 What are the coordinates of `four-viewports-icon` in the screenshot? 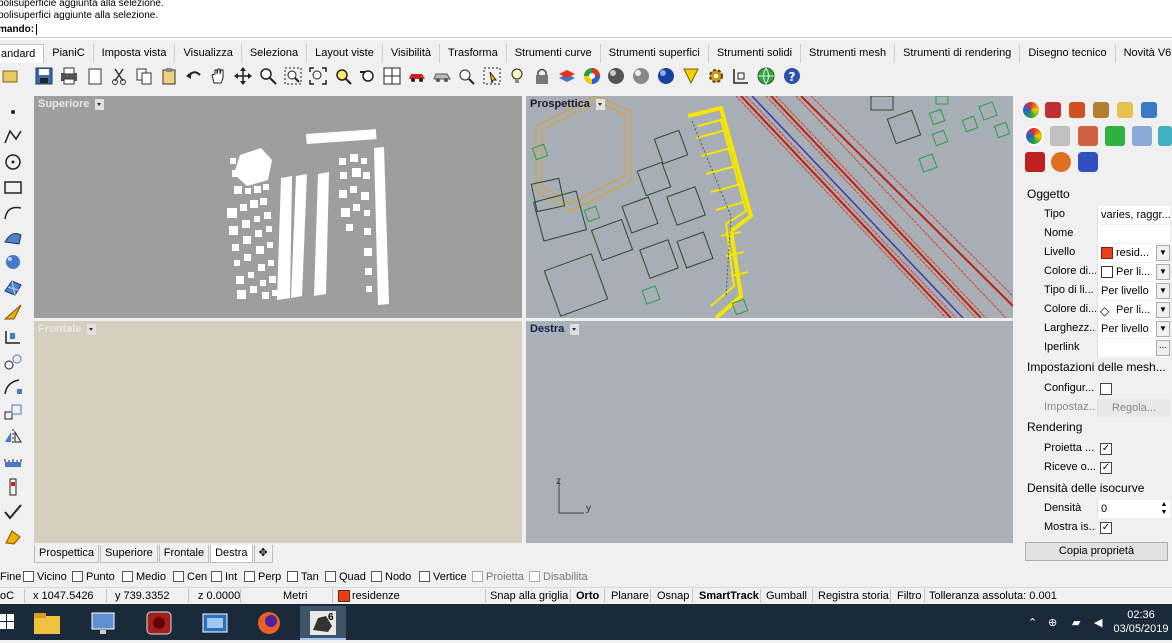 It's located at (392, 76).